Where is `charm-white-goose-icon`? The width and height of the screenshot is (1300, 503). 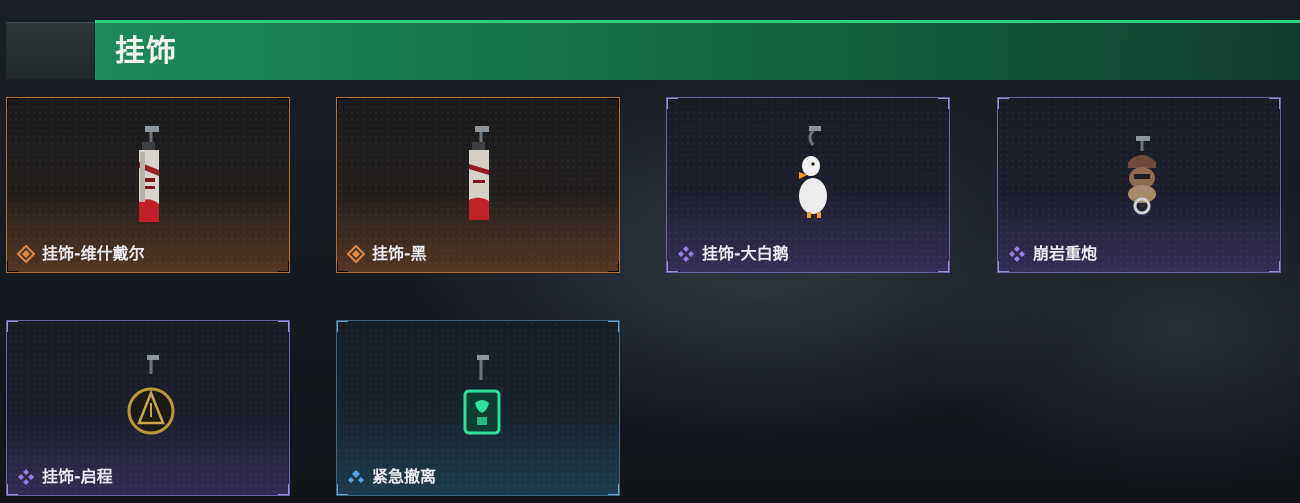
charm-white-goose-icon is located at coordinates (813, 172).